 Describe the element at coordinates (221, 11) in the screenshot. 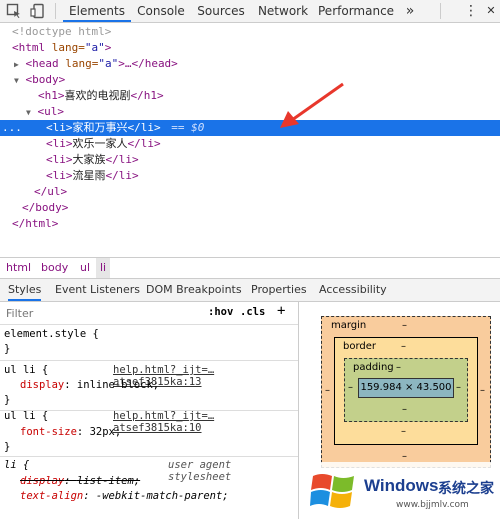

I see `tab-sources: Sources` at that location.